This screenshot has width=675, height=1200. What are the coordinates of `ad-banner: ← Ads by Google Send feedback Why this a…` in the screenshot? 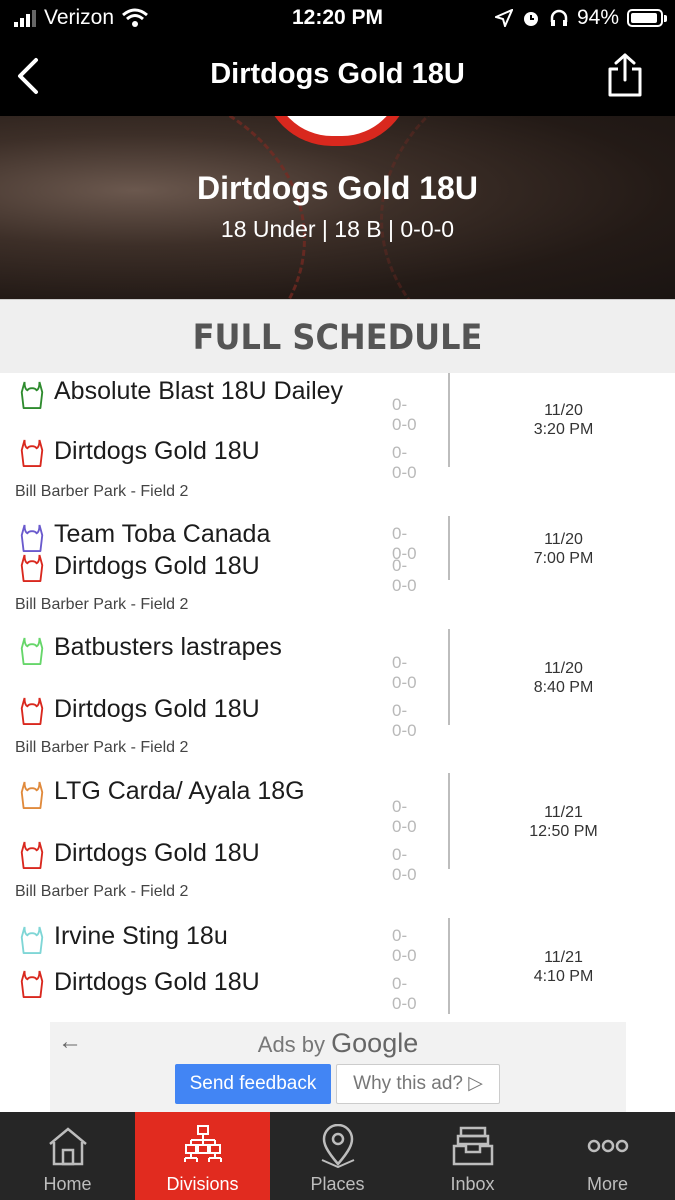 It's located at (338, 1067).